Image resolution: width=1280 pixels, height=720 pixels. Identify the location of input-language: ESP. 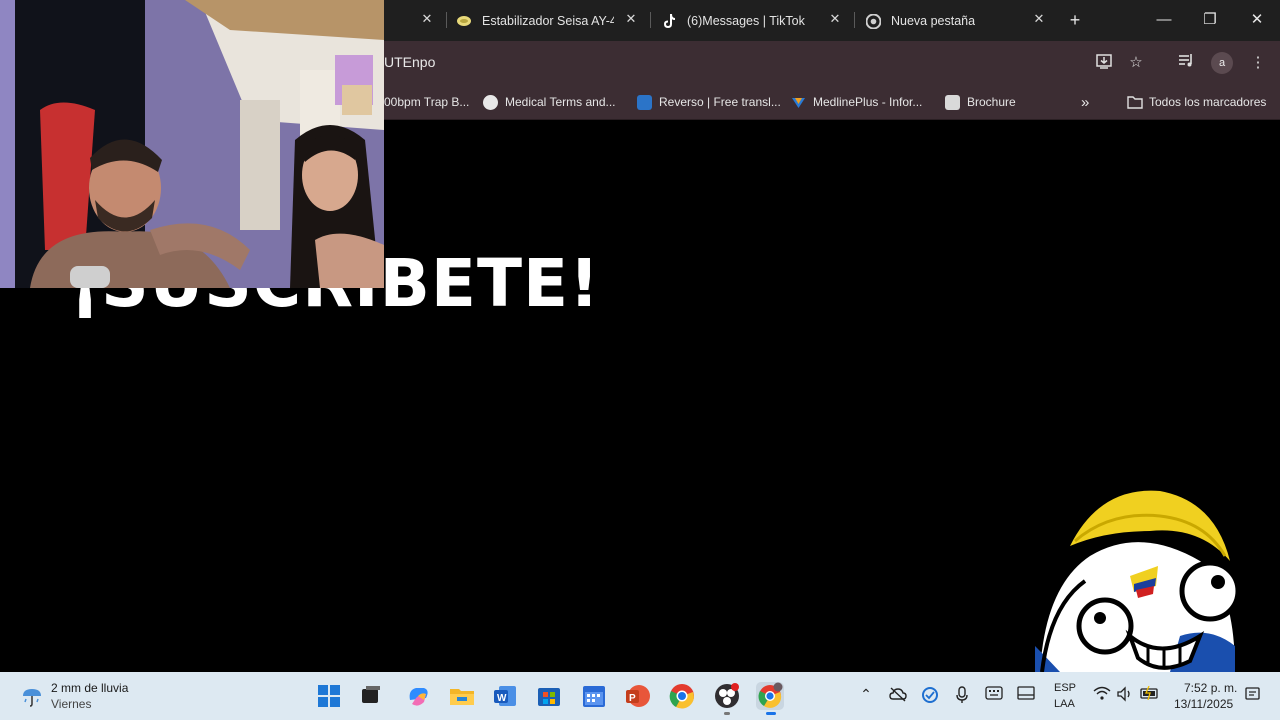
(1065, 688).